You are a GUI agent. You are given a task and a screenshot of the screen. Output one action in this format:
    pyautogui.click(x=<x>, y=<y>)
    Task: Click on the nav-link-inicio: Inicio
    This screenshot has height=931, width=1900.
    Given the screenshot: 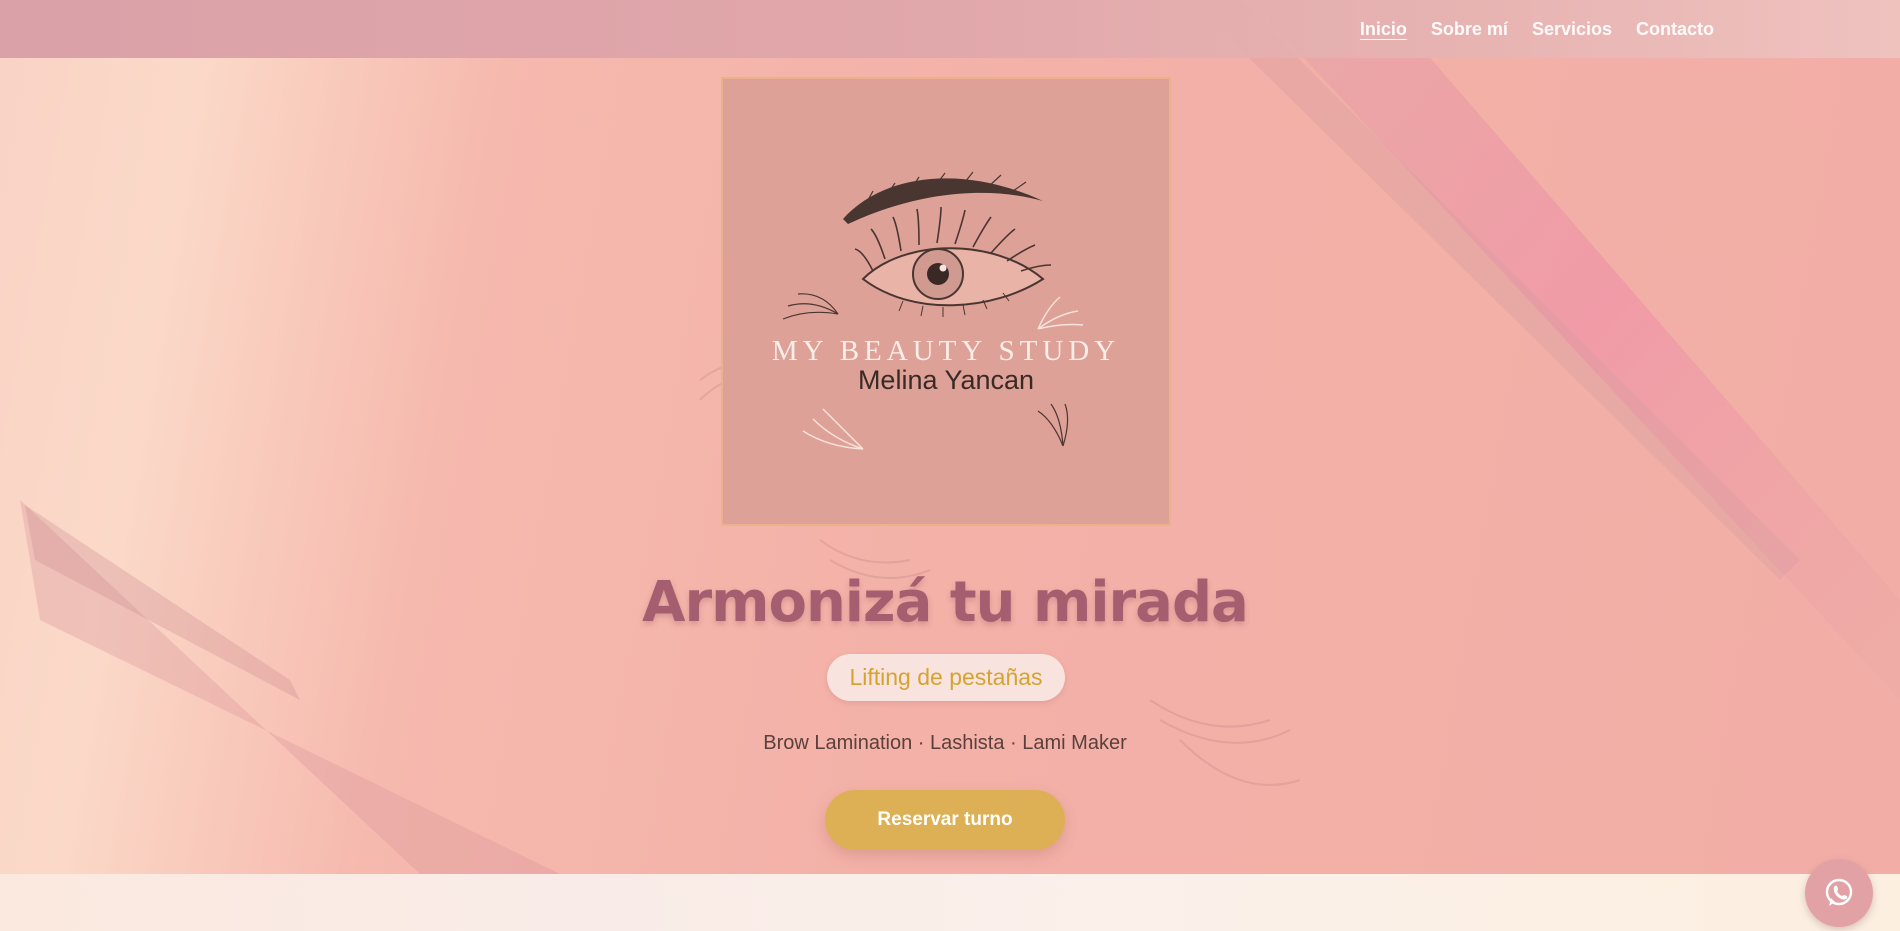 What is the action you would take?
    pyautogui.click(x=1383, y=29)
    